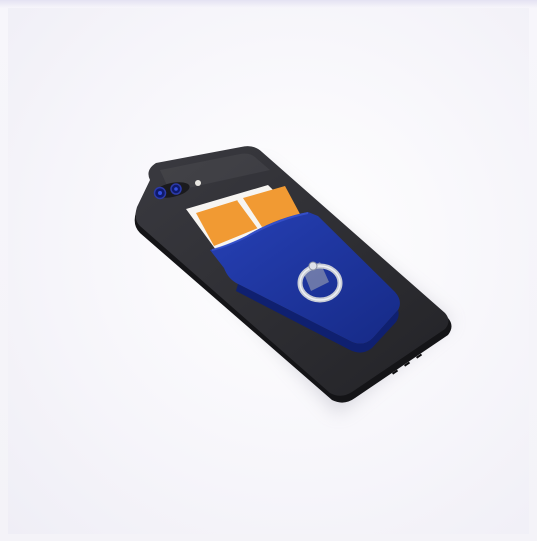 The width and height of the screenshot is (537, 541). Describe the element at coordinates (198, 183) in the screenshot. I see `flash-icon` at that location.